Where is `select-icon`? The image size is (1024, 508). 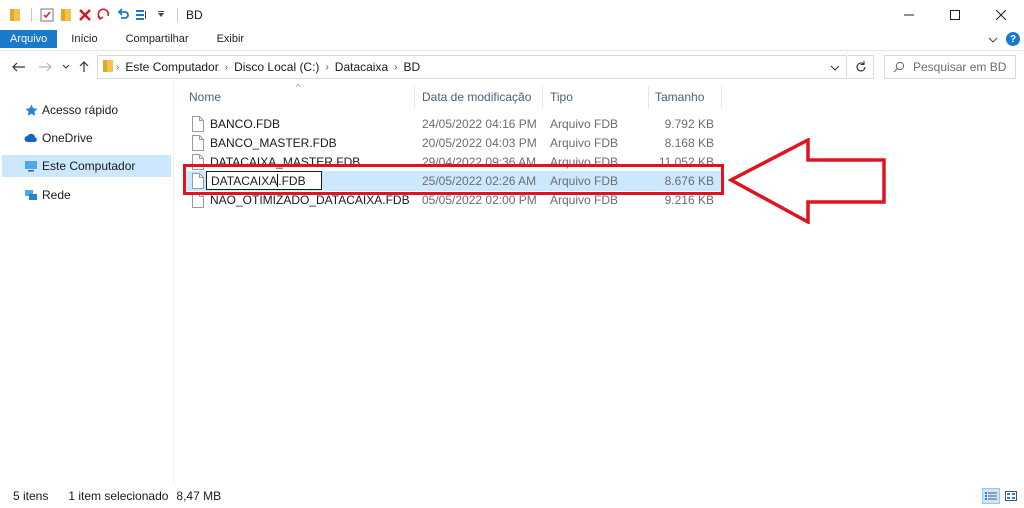 select-icon is located at coordinates (141, 15).